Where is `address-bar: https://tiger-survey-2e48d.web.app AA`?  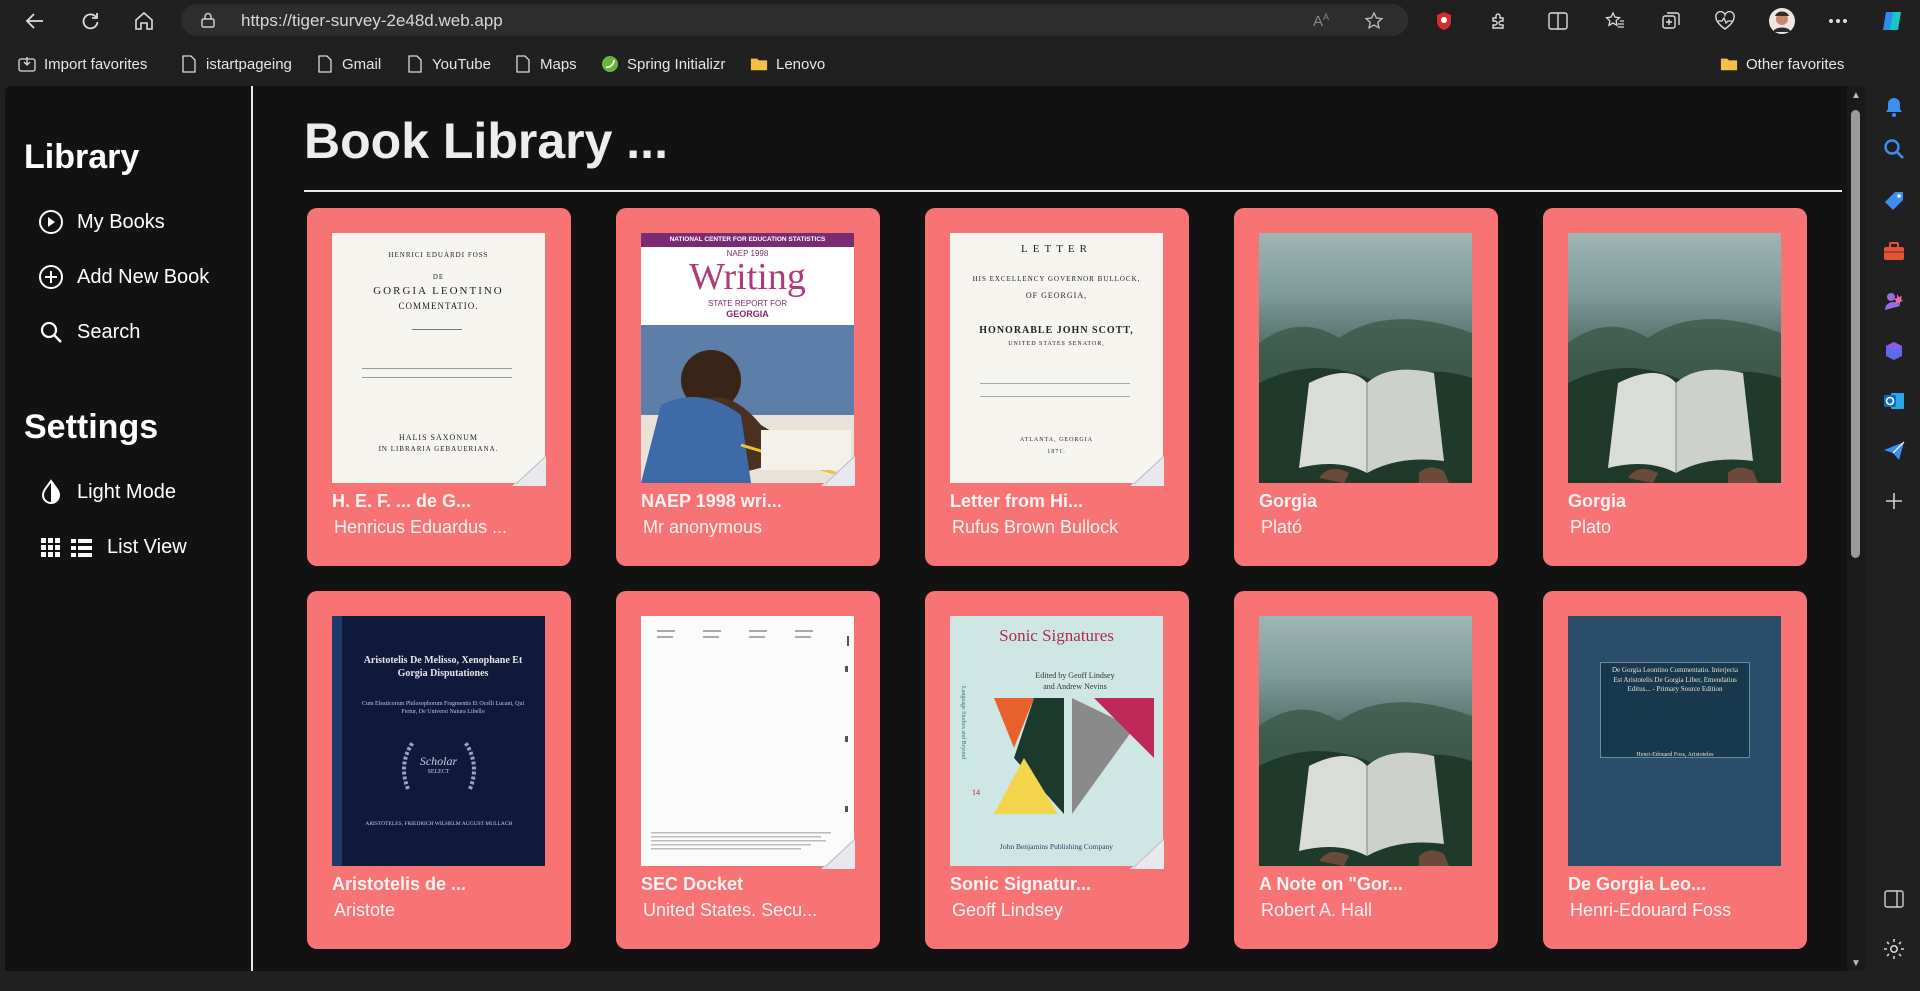
address-bar: https://tiger-survey-2e48d.web.app AA is located at coordinates (794, 20).